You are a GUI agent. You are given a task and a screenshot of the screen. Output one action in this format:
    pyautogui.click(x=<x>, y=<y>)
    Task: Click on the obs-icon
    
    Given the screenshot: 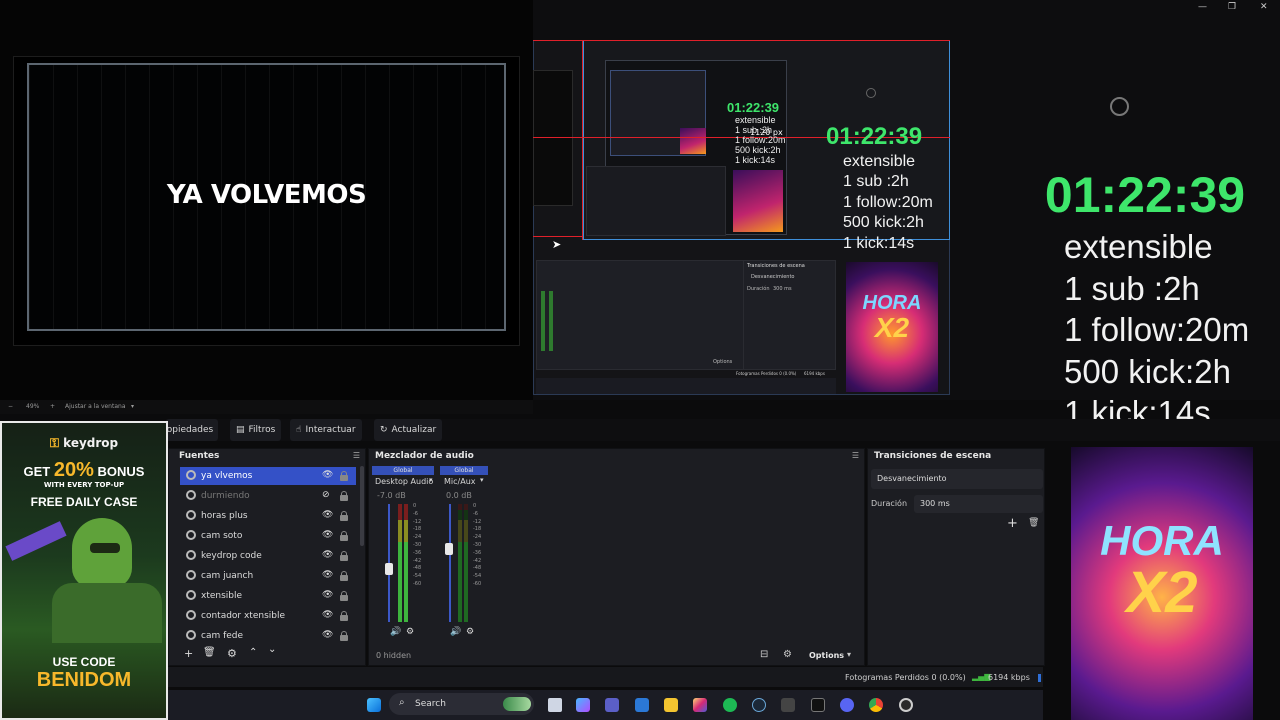 What is the action you would take?
    pyautogui.click(x=906, y=705)
    